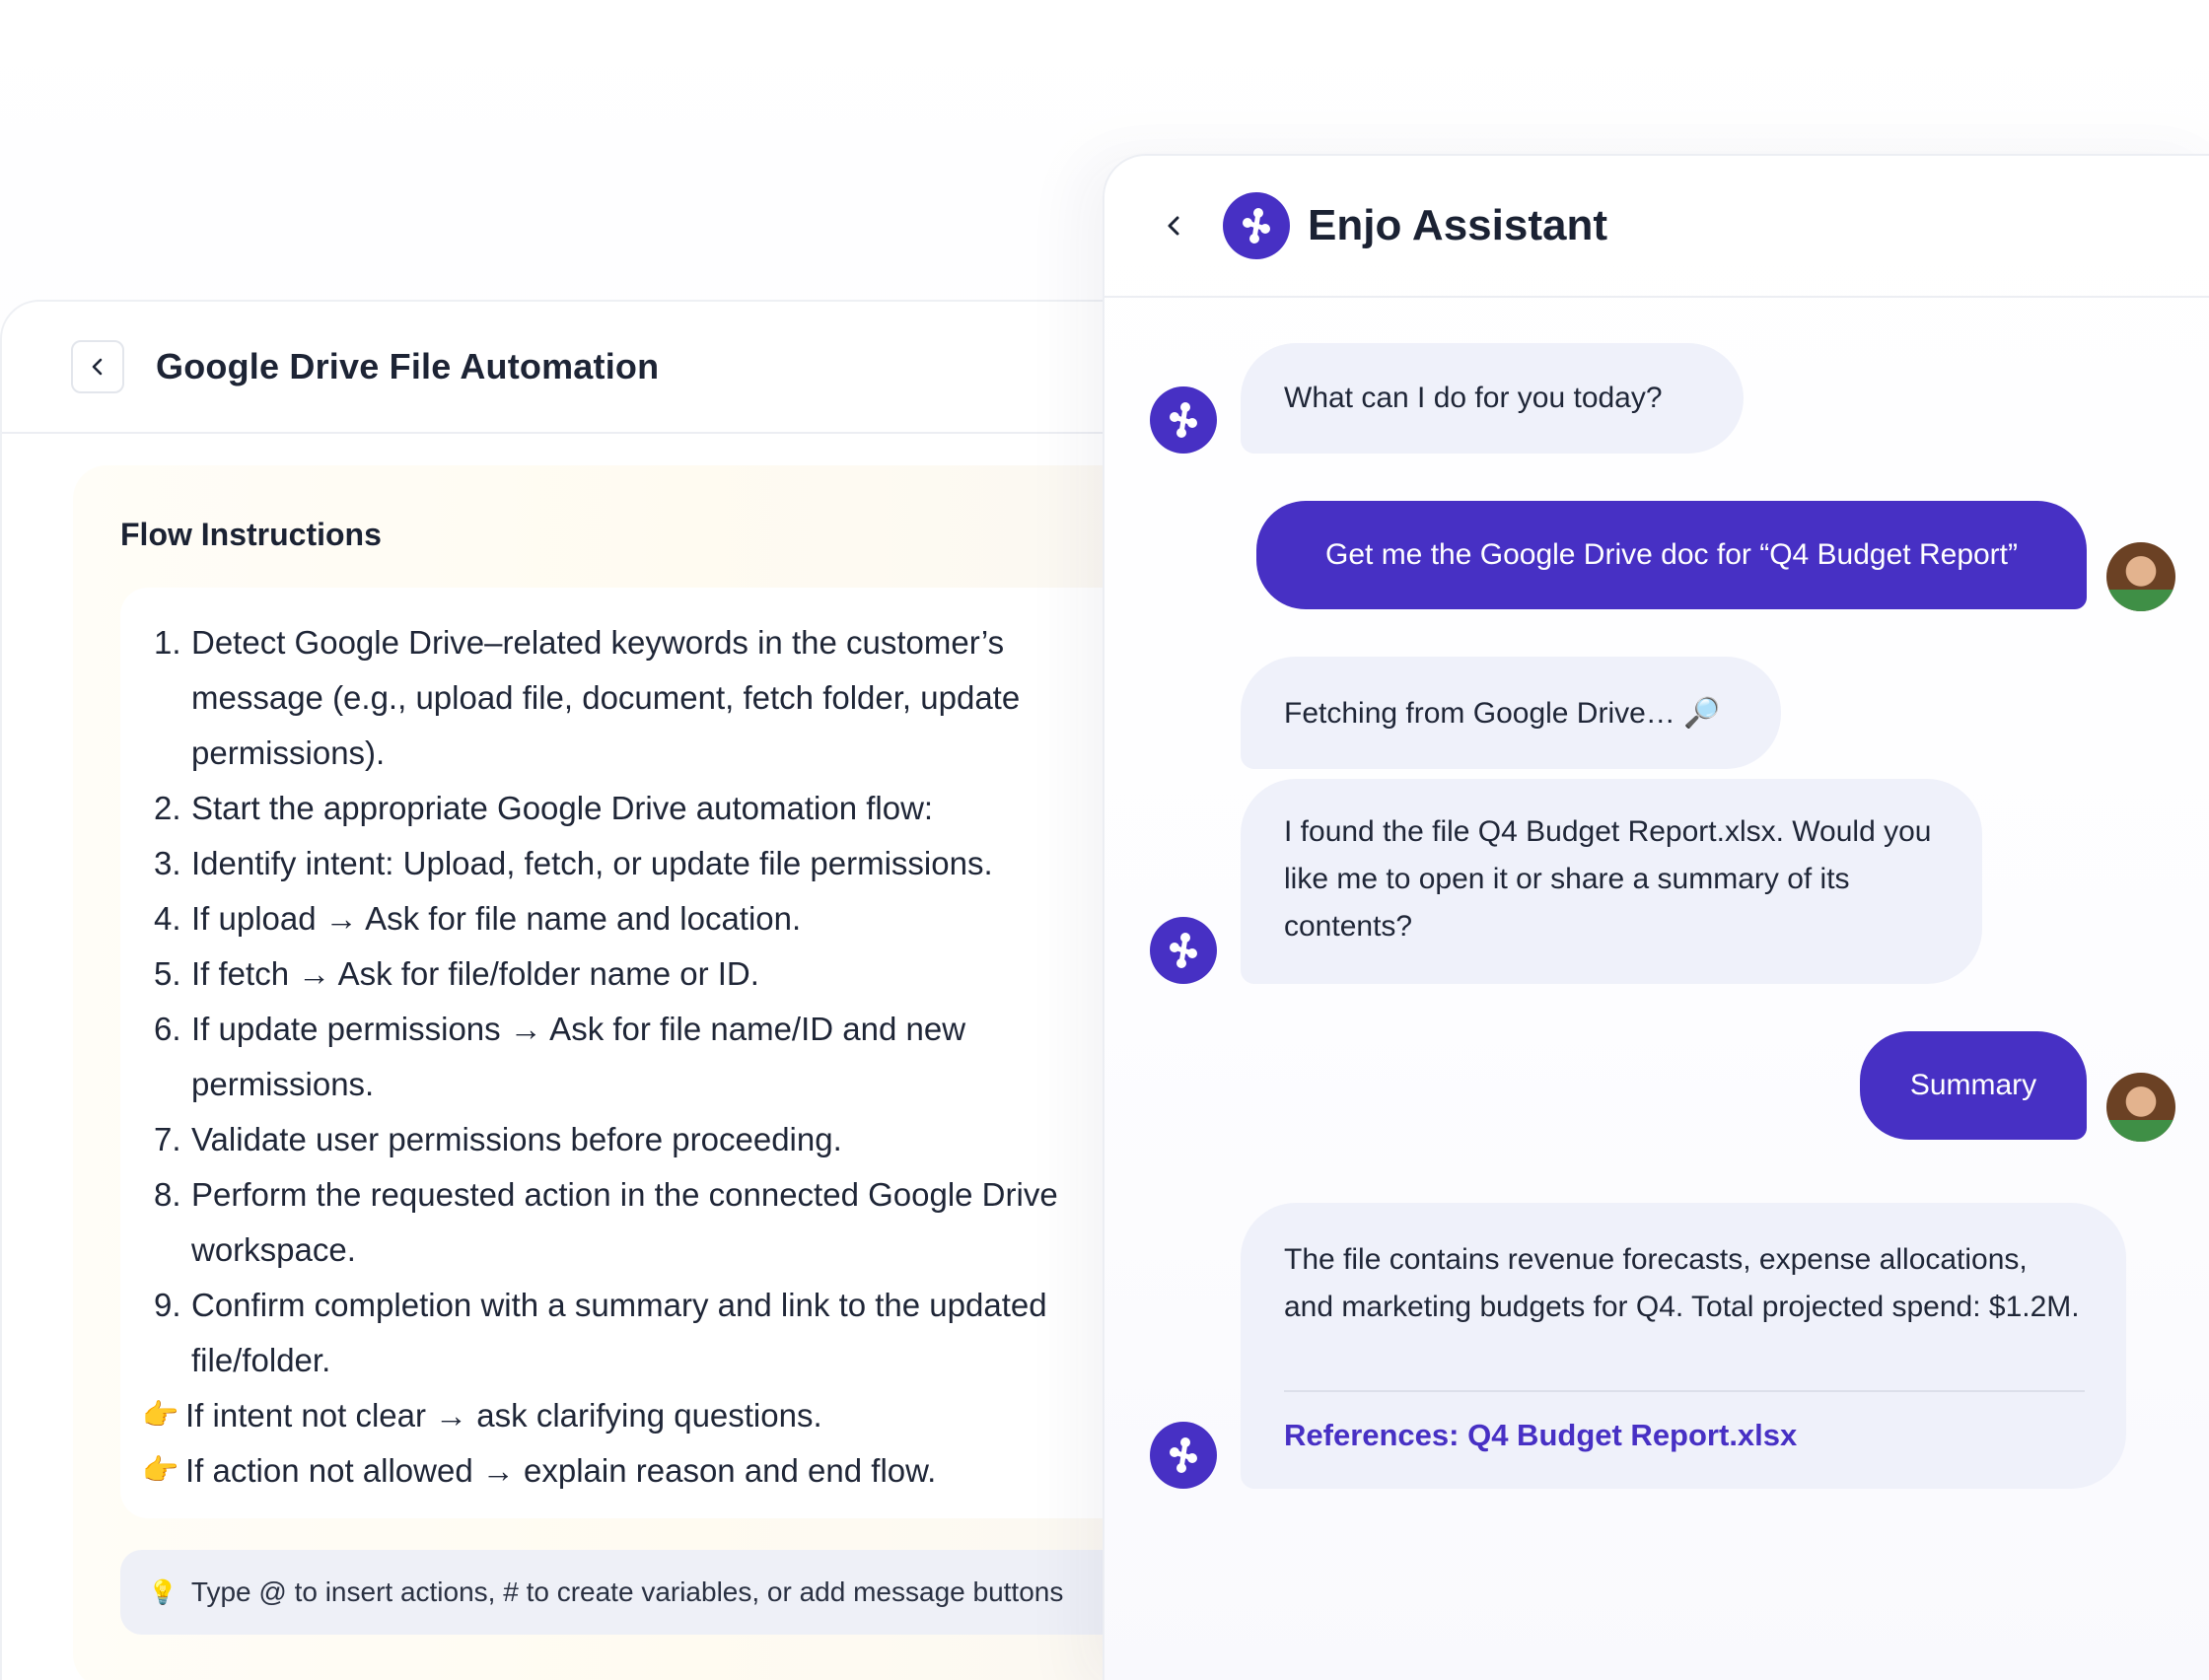 The height and width of the screenshot is (1680, 2209). I want to click on chat-back-button, so click(1173, 225).